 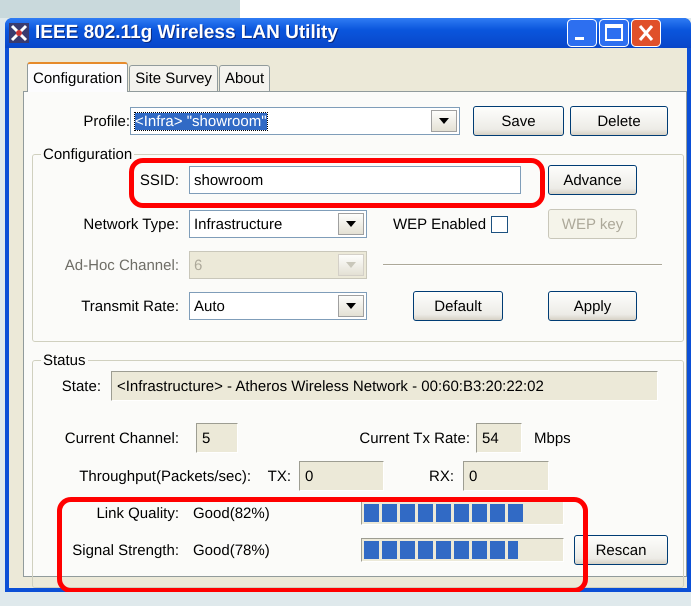 What do you see at coordinates (278, 306) in the screenshot?
I see `transmit-rate-dropdown: Auto` at bounding box center [278, 306].